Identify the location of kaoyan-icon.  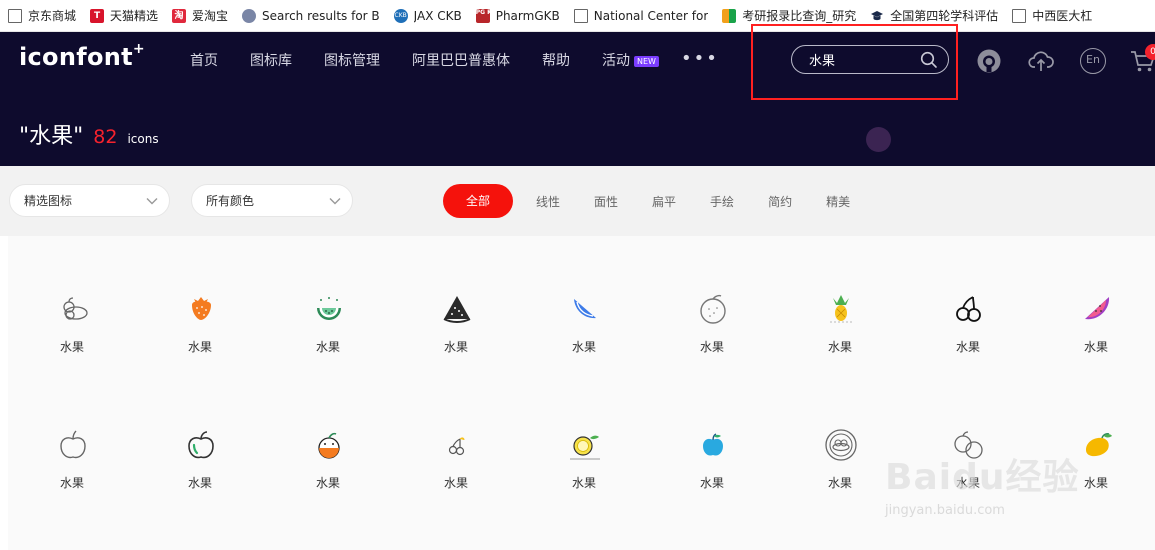
(729, 15).